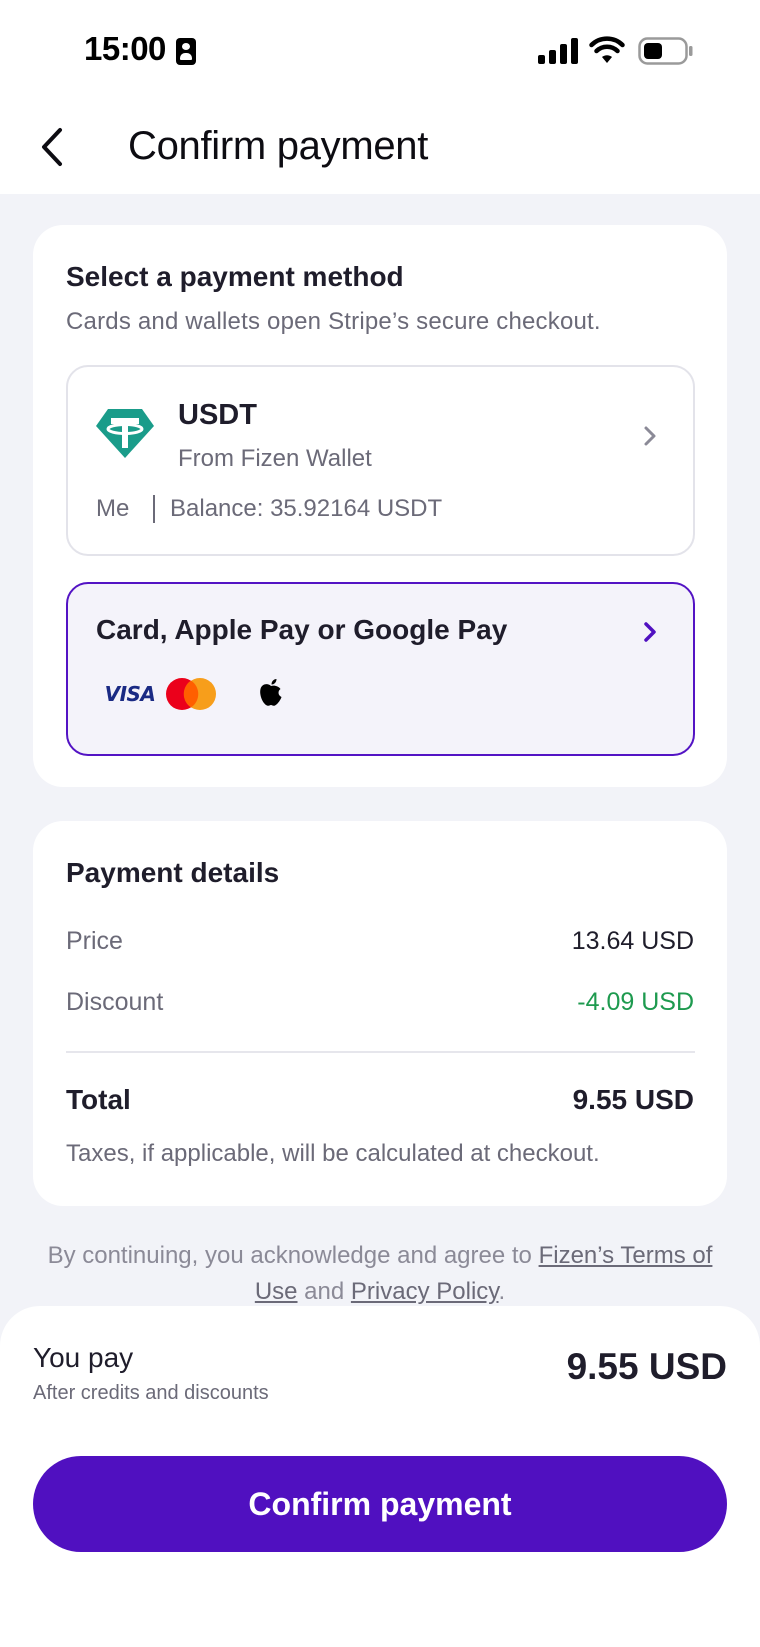 The height and width of the screenshot is (1647, 760). What do you see at coordinates (502, 1291) in the screenshot?
I see `legal-suffix: .` at bounding box center [502, 1291].